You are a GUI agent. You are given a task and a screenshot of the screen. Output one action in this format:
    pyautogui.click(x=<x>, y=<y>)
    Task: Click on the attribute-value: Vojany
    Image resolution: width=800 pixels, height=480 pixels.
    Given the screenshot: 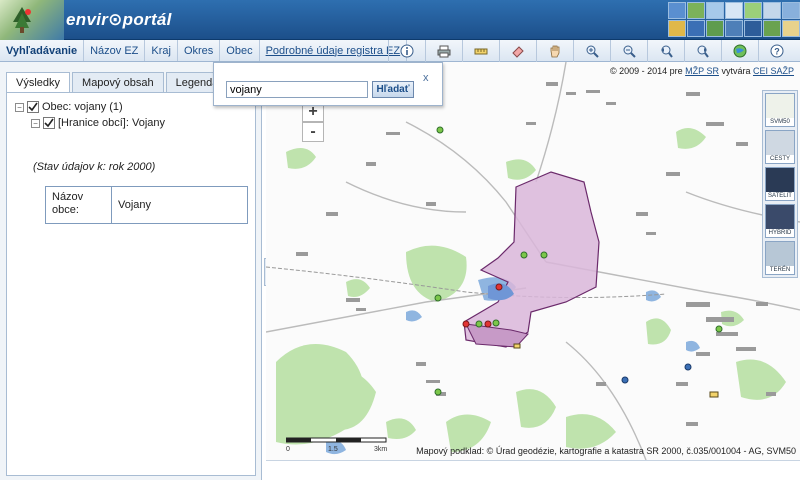 What is the action you would take?
    pyautogui.click(x=135, y=205)
    